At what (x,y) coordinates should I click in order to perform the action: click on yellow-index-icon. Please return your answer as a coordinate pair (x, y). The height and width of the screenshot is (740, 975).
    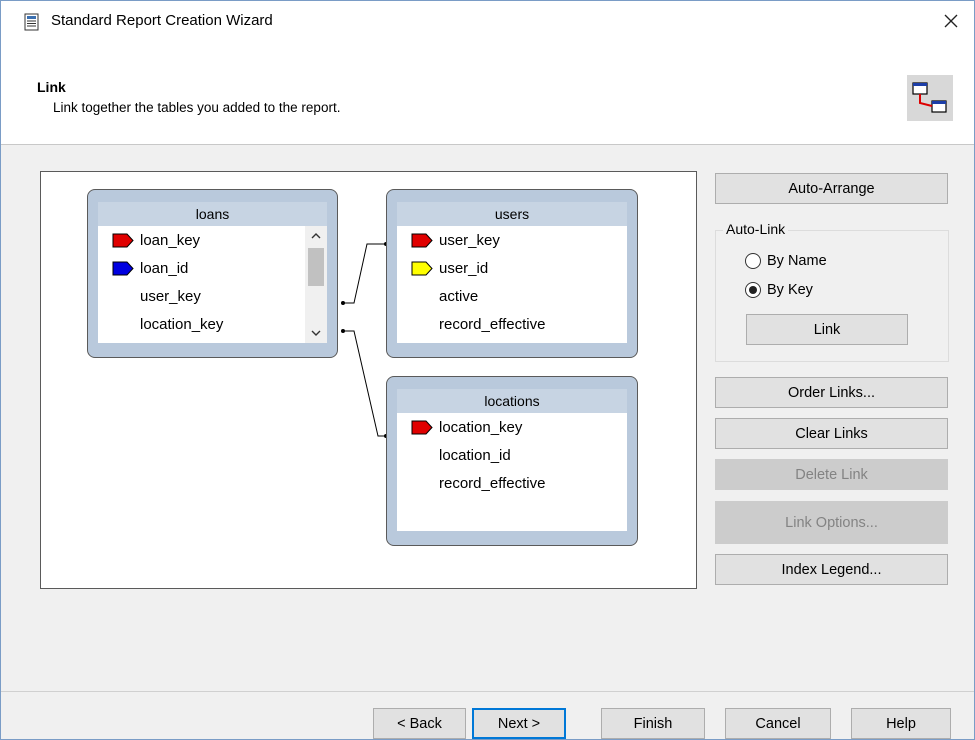
    Looking at the image, I should click on (422, 268).